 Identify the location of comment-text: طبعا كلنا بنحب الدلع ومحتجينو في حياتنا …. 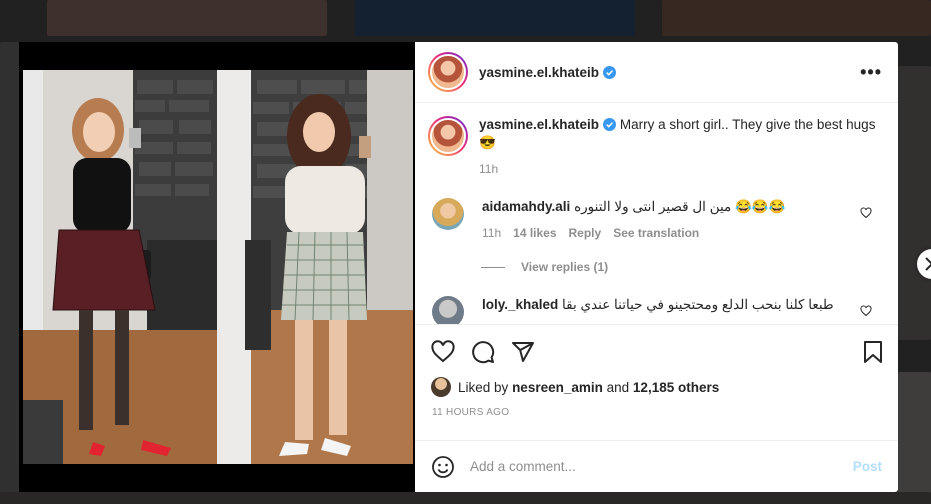
(698, 304).